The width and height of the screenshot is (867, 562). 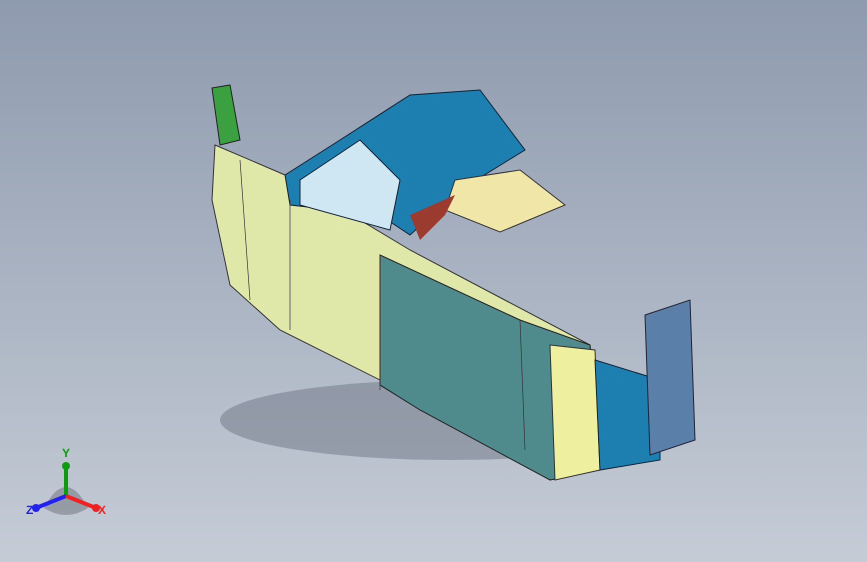 I want to click on axis-label: X, so click(x=102, y=510).